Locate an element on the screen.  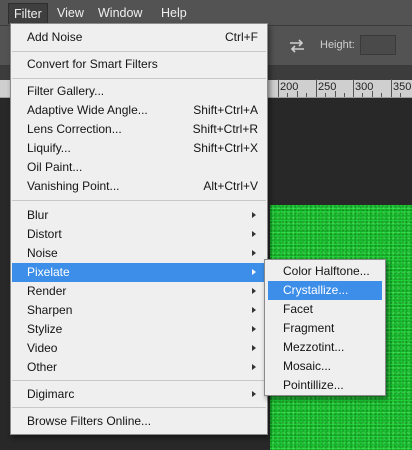
menu-item-label: Distort is located at coordinates (44, 234).